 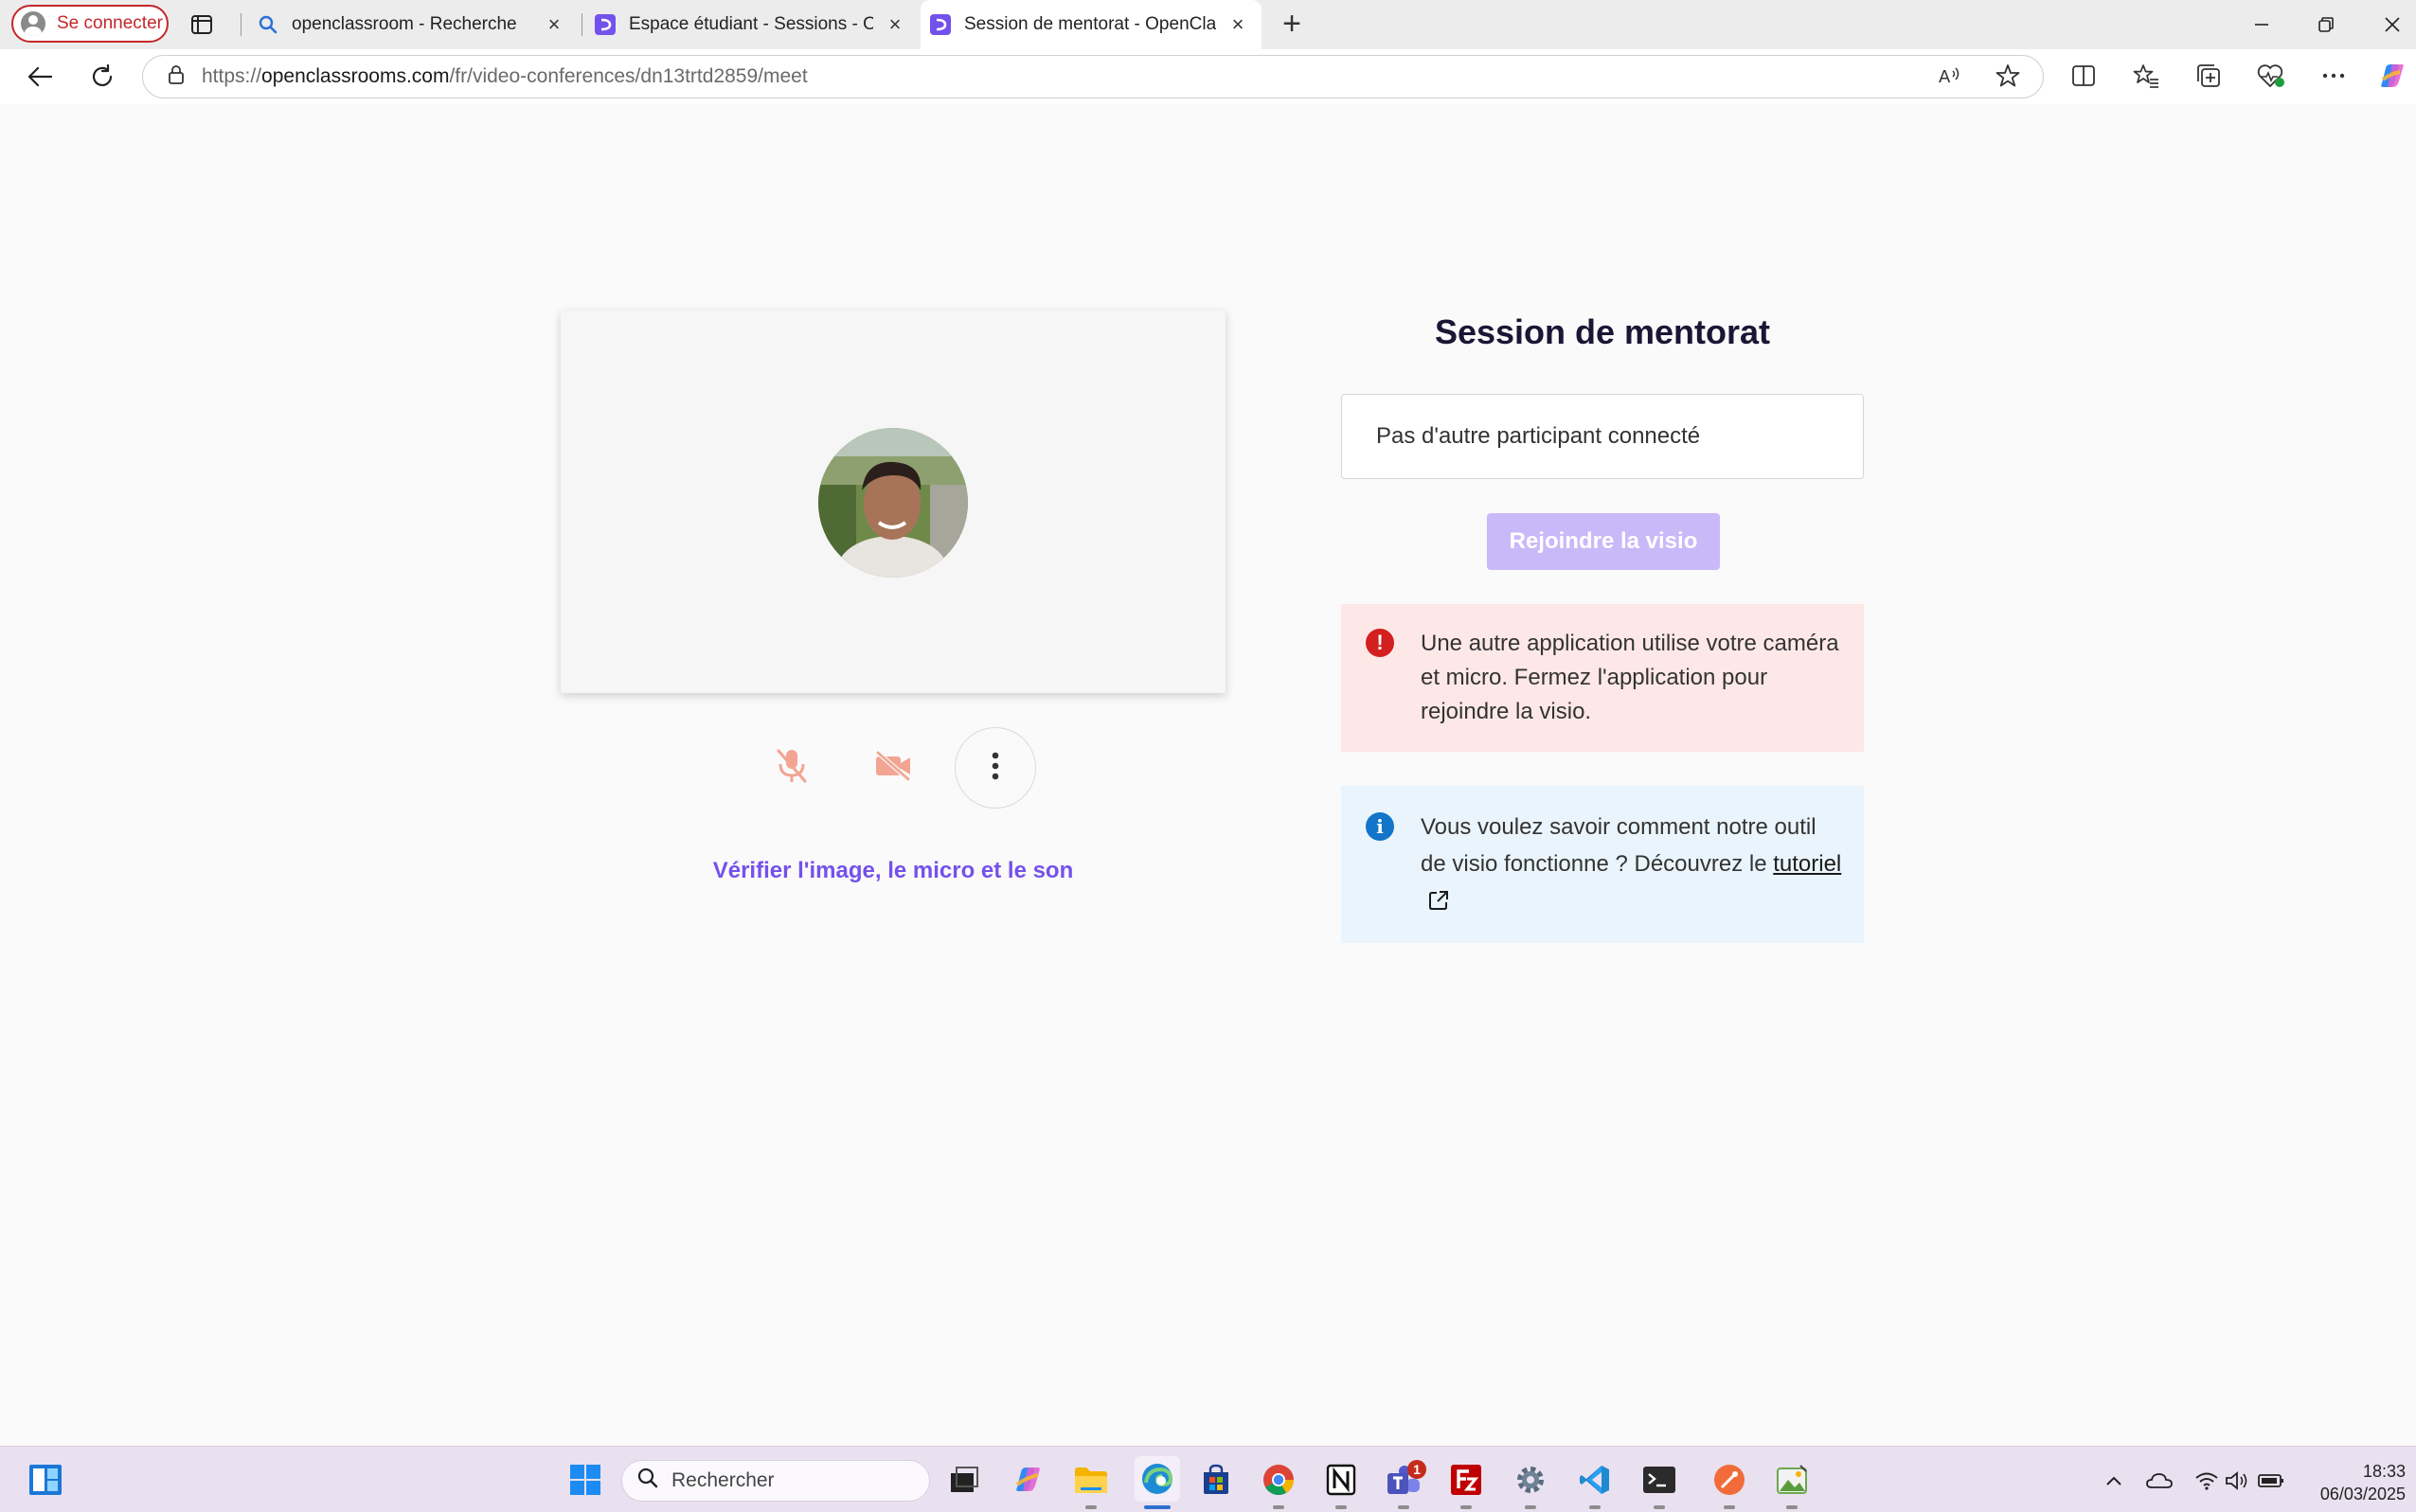 What do you see at coordinates (1341, 1480) in the screenshot?
I see `notion-icon` at bounding box center [1341, 1480].